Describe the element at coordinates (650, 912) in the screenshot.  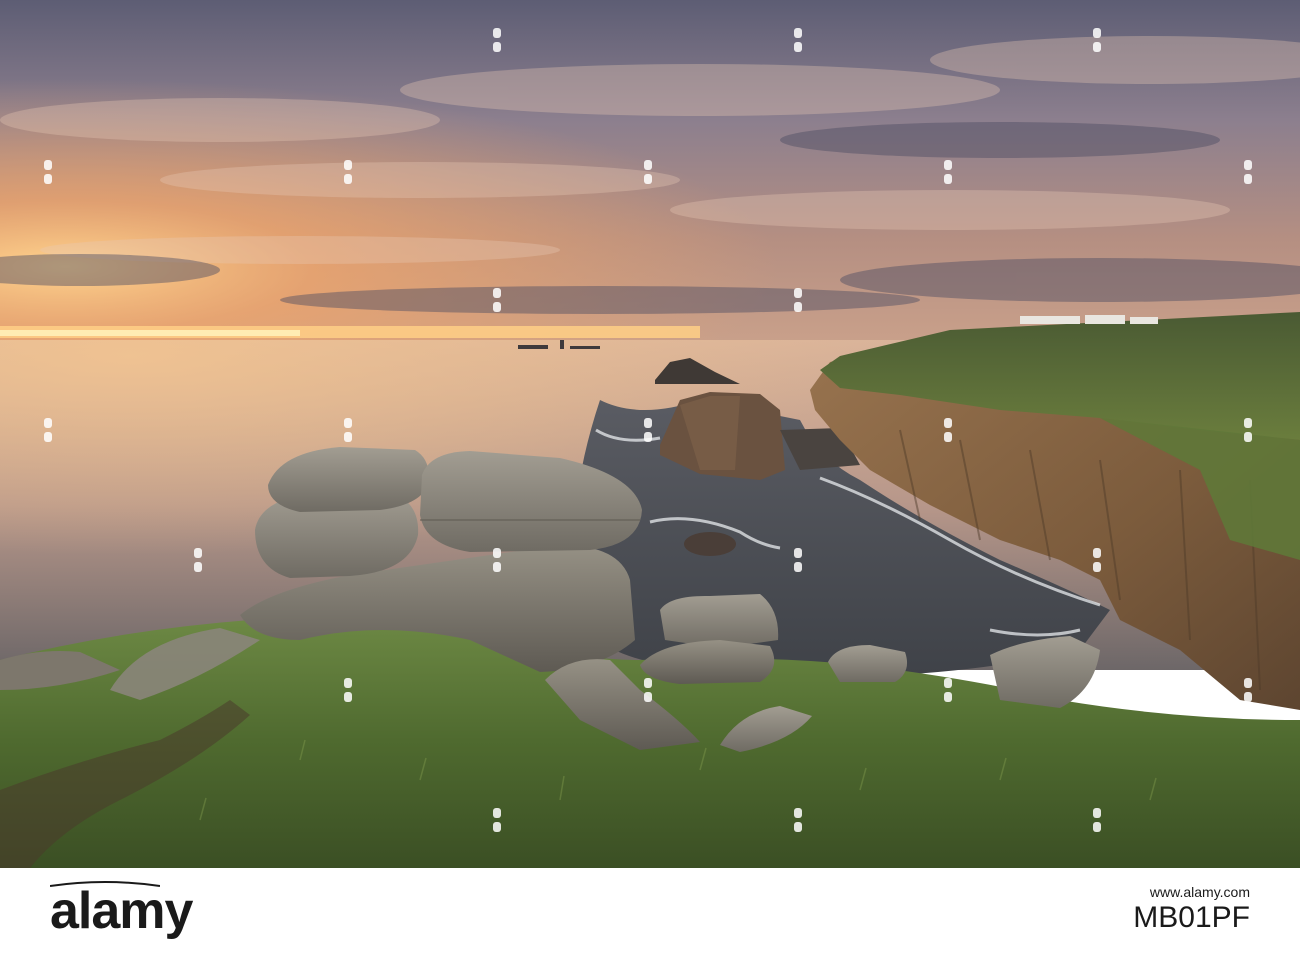
I see `stock-footer-bar: alamy www.alamy.com MB01PF` at that location.